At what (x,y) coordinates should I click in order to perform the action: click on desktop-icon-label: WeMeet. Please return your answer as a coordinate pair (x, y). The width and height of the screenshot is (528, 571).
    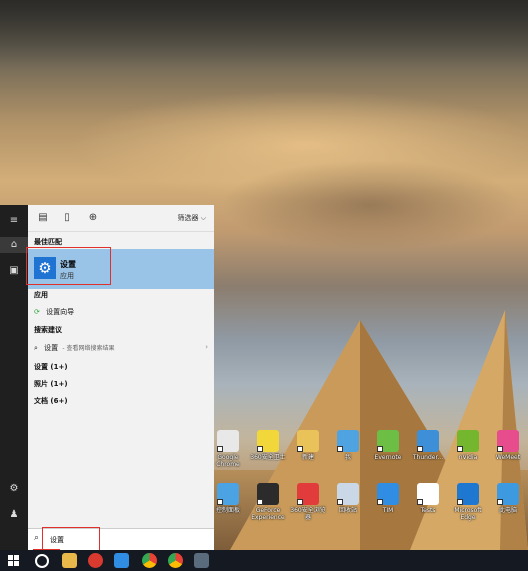
    Looking at the image, I should click on (508, 457).